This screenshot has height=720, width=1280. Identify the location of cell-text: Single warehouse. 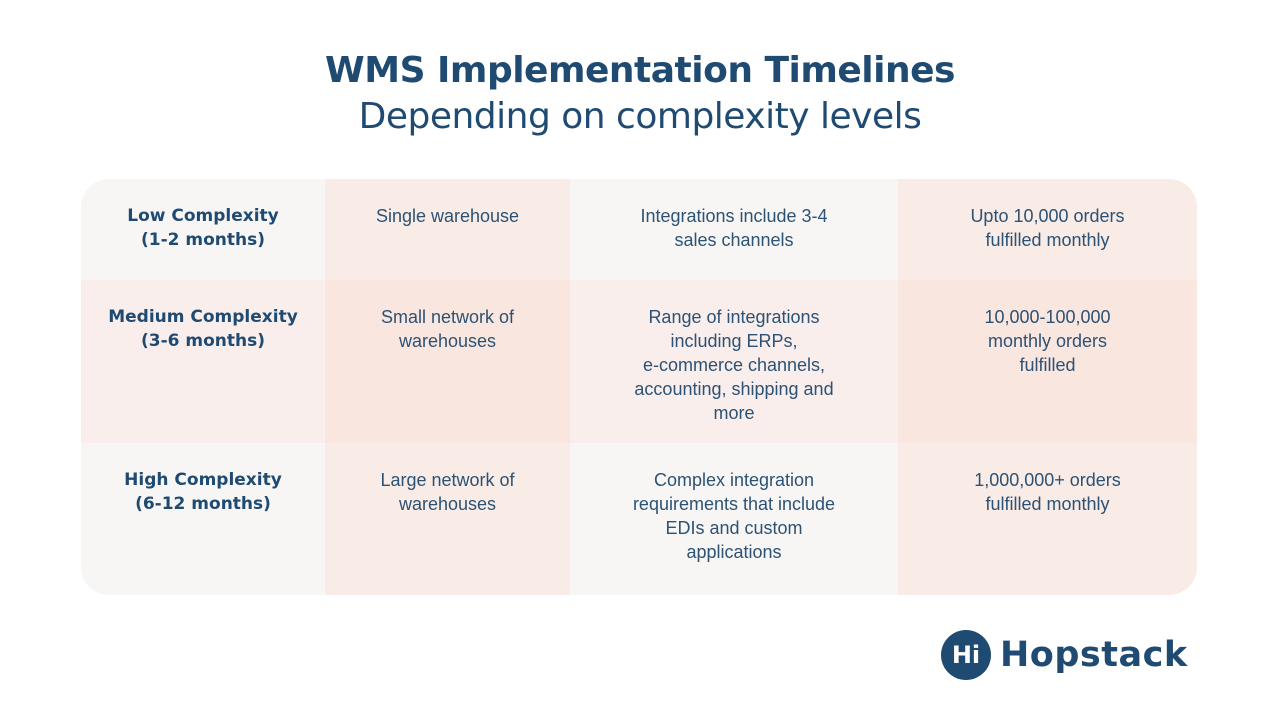
(447, 216).